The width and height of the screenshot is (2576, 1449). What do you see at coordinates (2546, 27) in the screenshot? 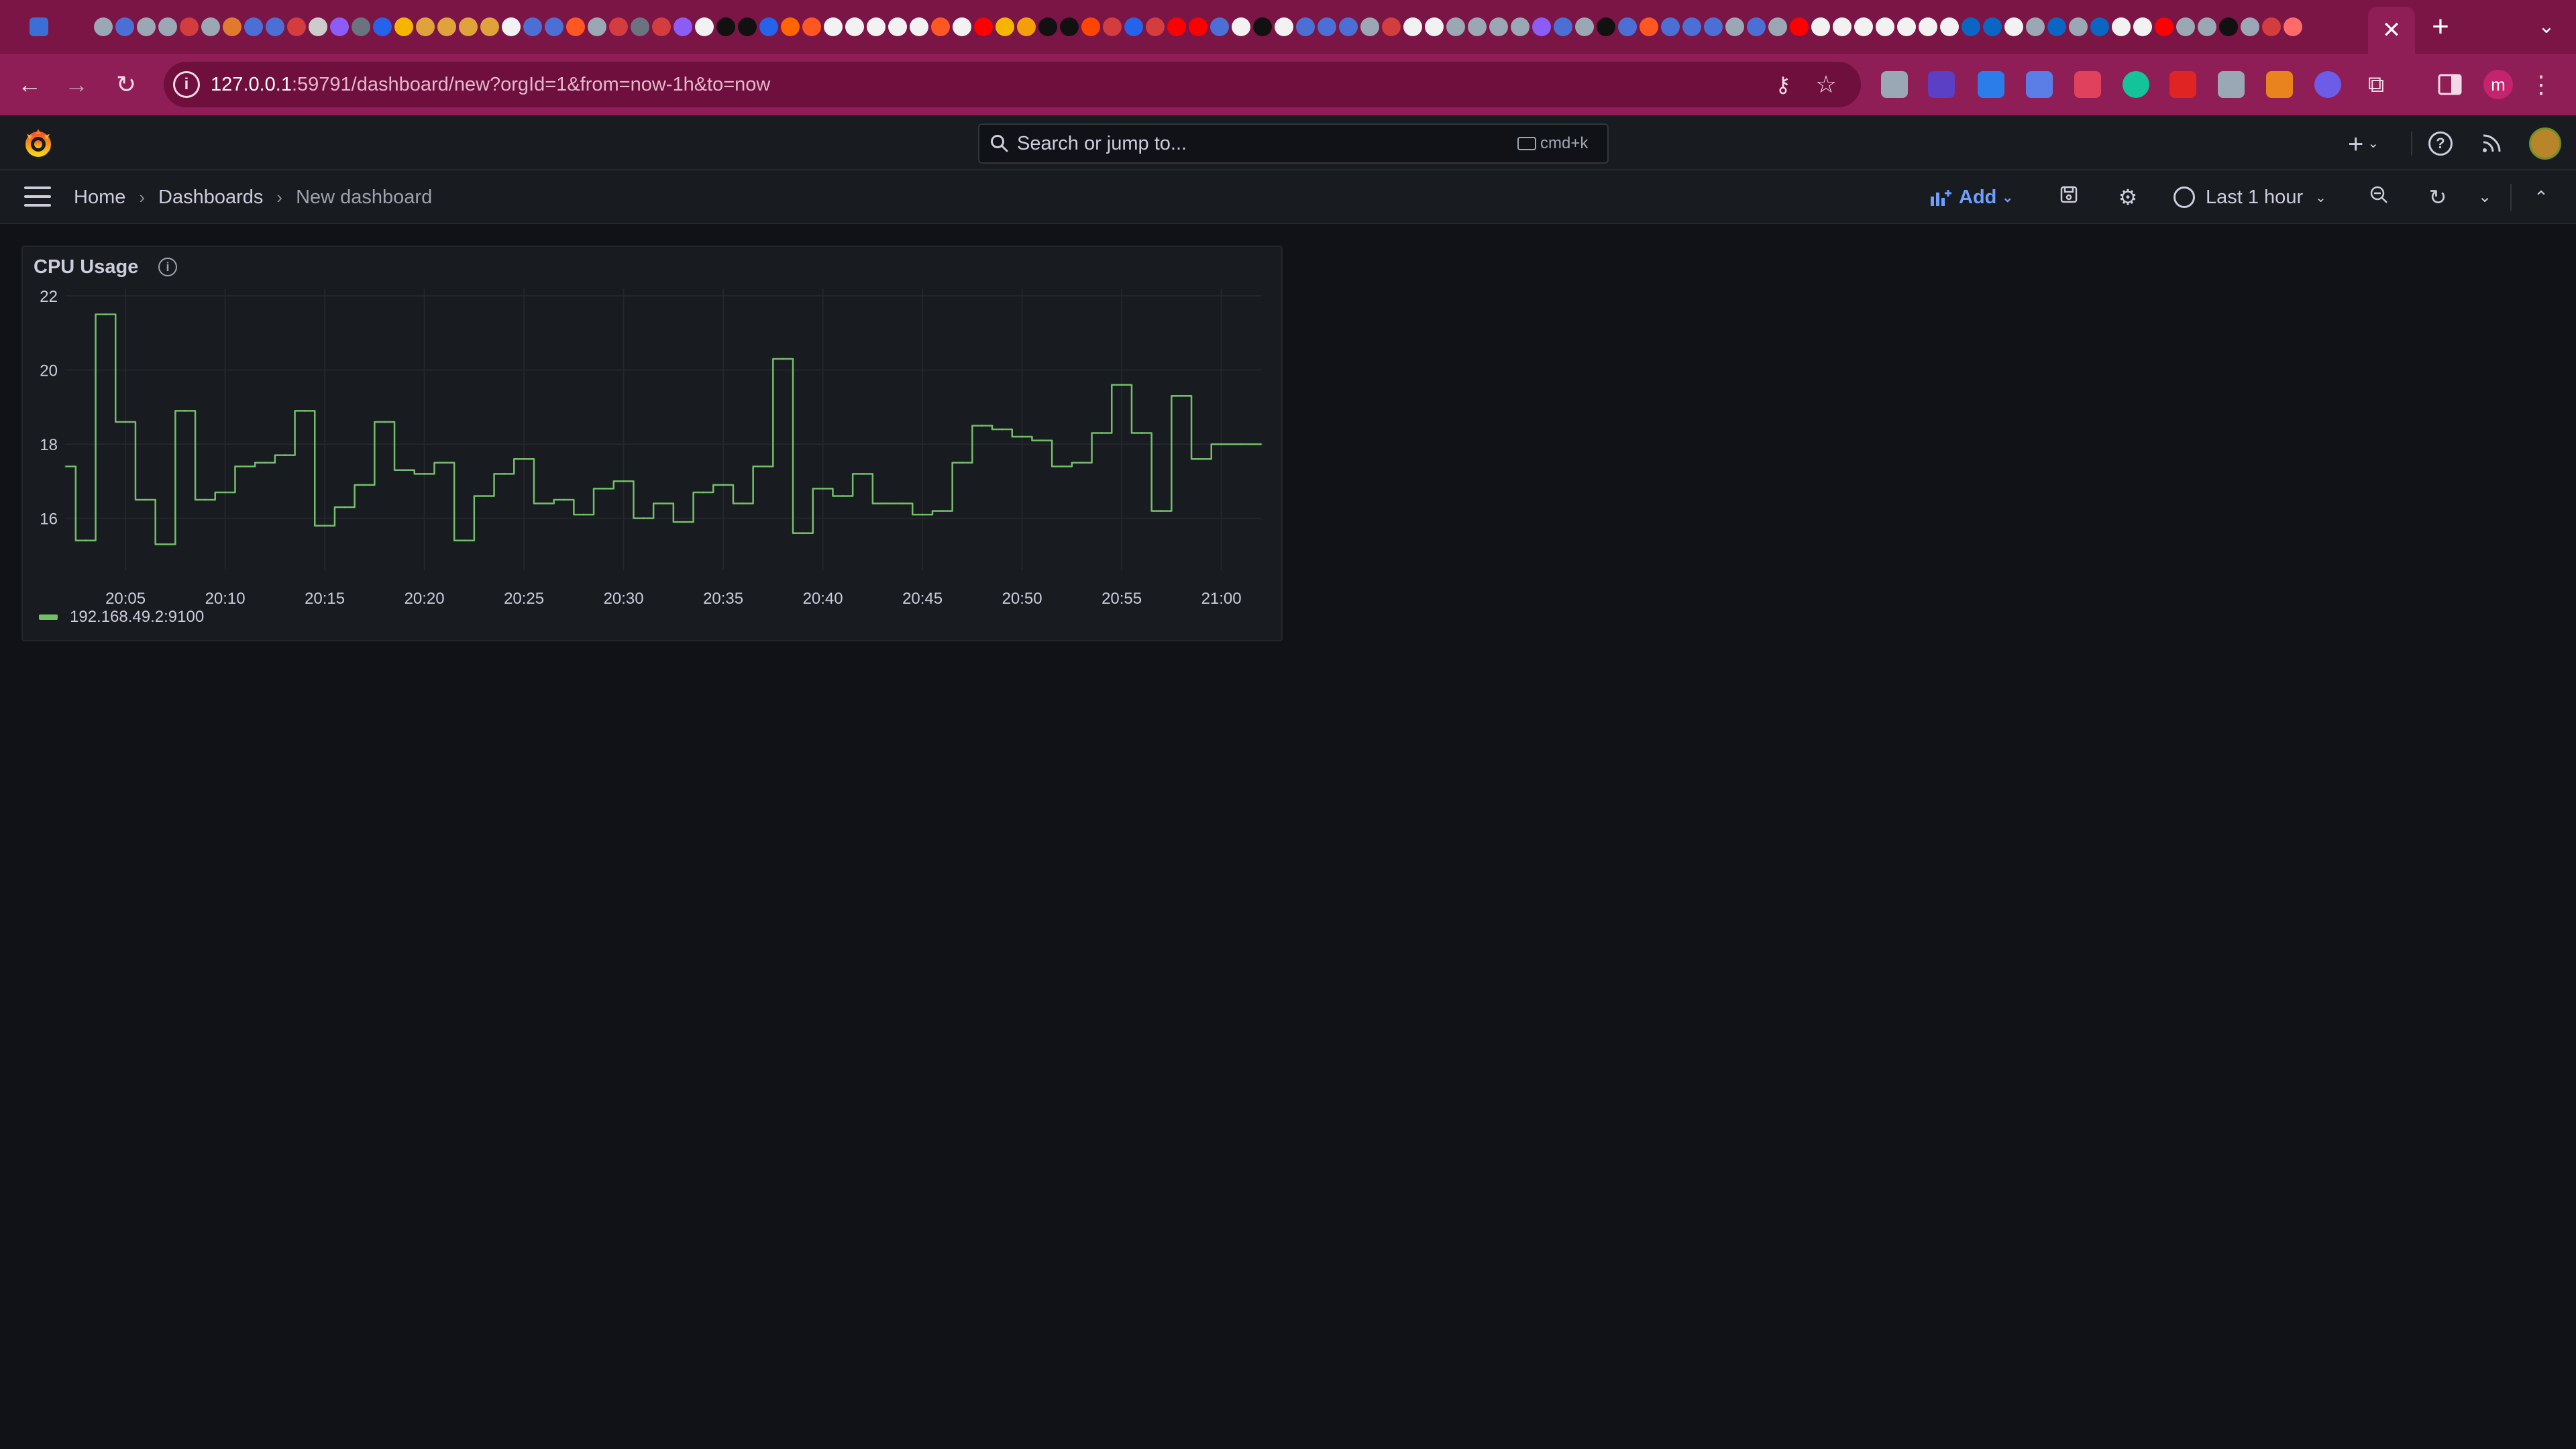
I see `tab-search-button: ⌄` at bounding box center [2546, 27].